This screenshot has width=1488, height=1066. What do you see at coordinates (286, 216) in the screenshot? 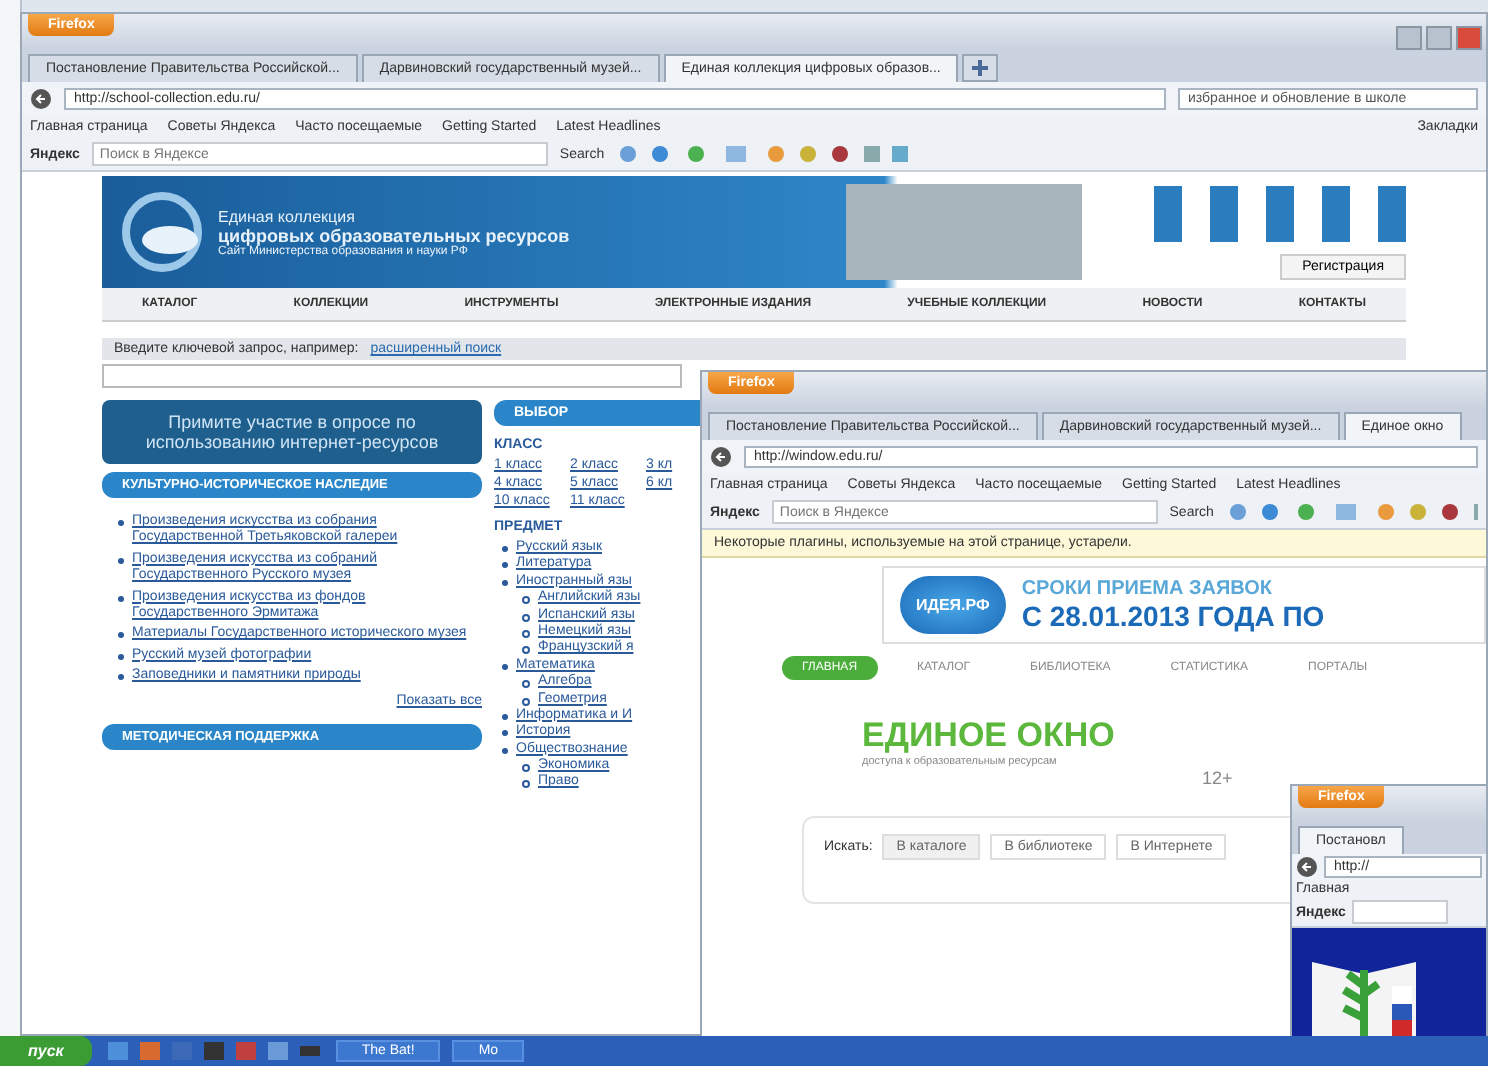
I see `site-title: Единая коллекция` at bounding box center [286, 216].